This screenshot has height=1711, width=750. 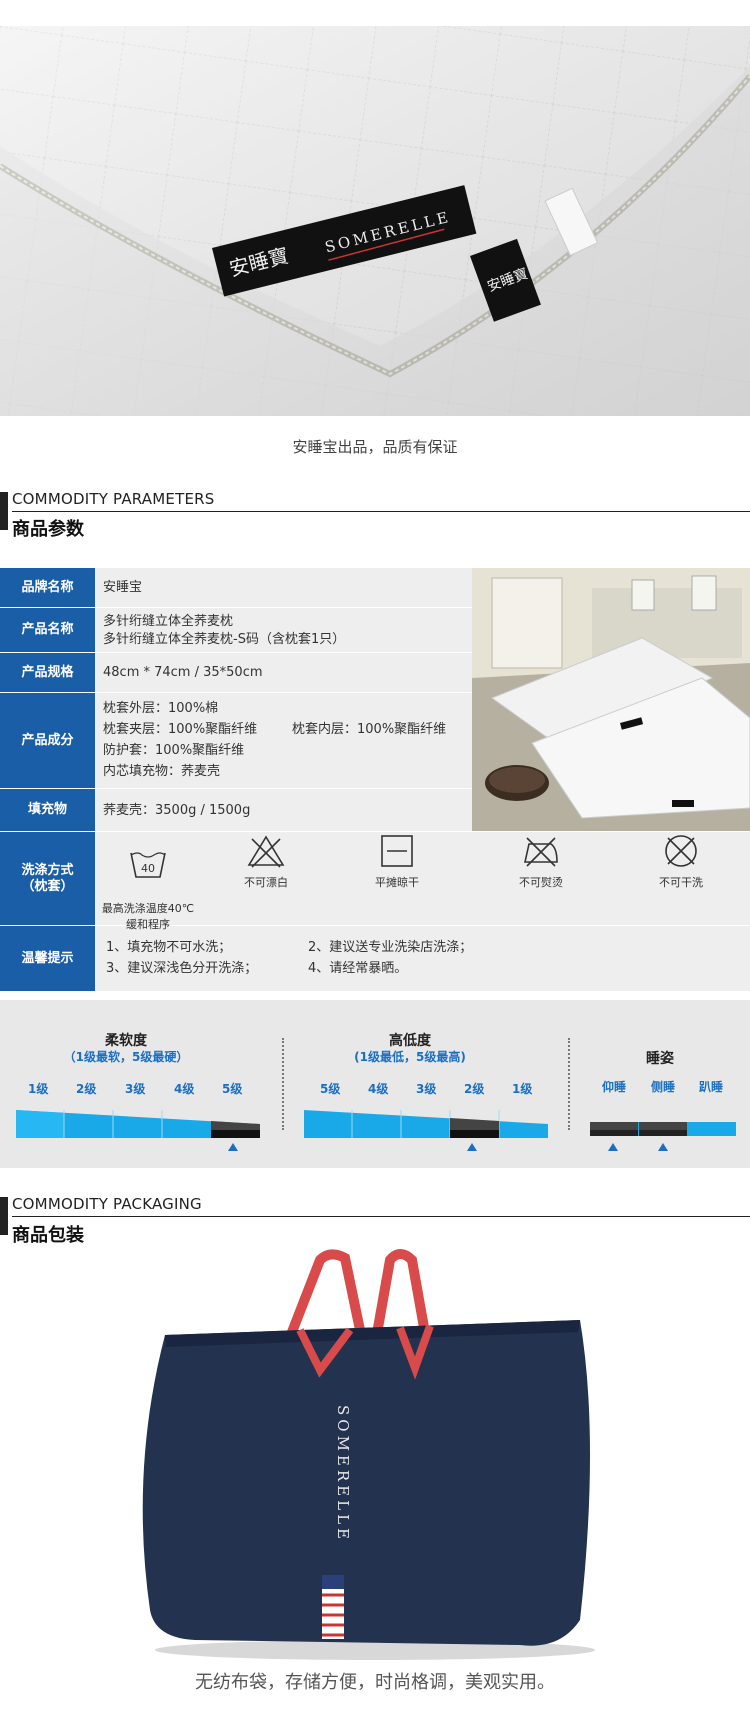 I want to click on wash-item-40: 40 最高洗涤温度40℃ 缓和程序, so click(x=148, y=883).